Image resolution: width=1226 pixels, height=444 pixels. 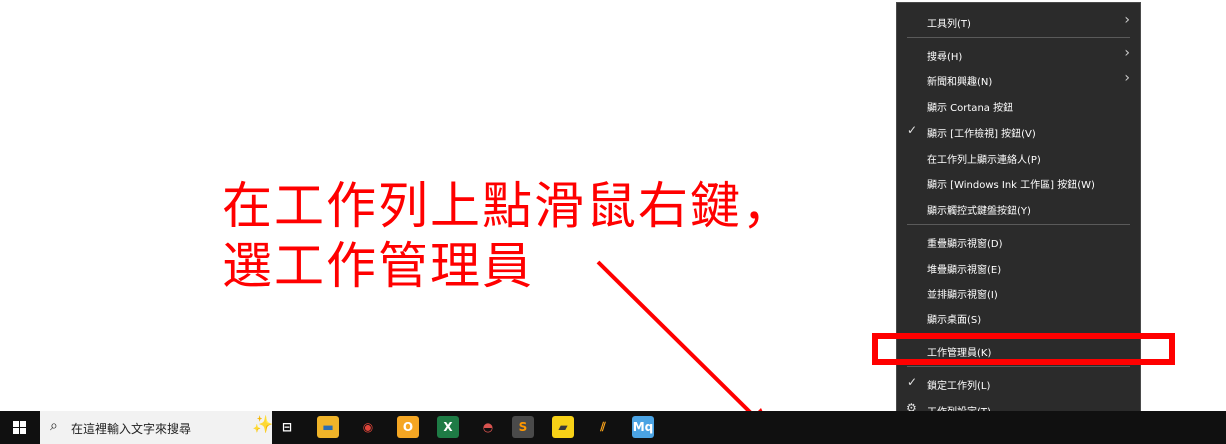 What do you see at coordinates (1011, 185) in the screenshot?
I see `menu-item-label: 顯示 [Windows Ink 工作區] 按鈕(W)` at bounding box center [1011, 185].